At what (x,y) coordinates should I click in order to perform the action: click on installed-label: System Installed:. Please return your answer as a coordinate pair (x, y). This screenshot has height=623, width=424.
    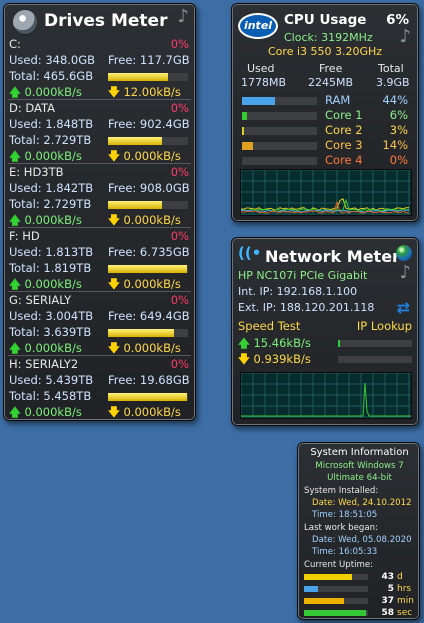
    Looking at the image, I should click on (341, 491).